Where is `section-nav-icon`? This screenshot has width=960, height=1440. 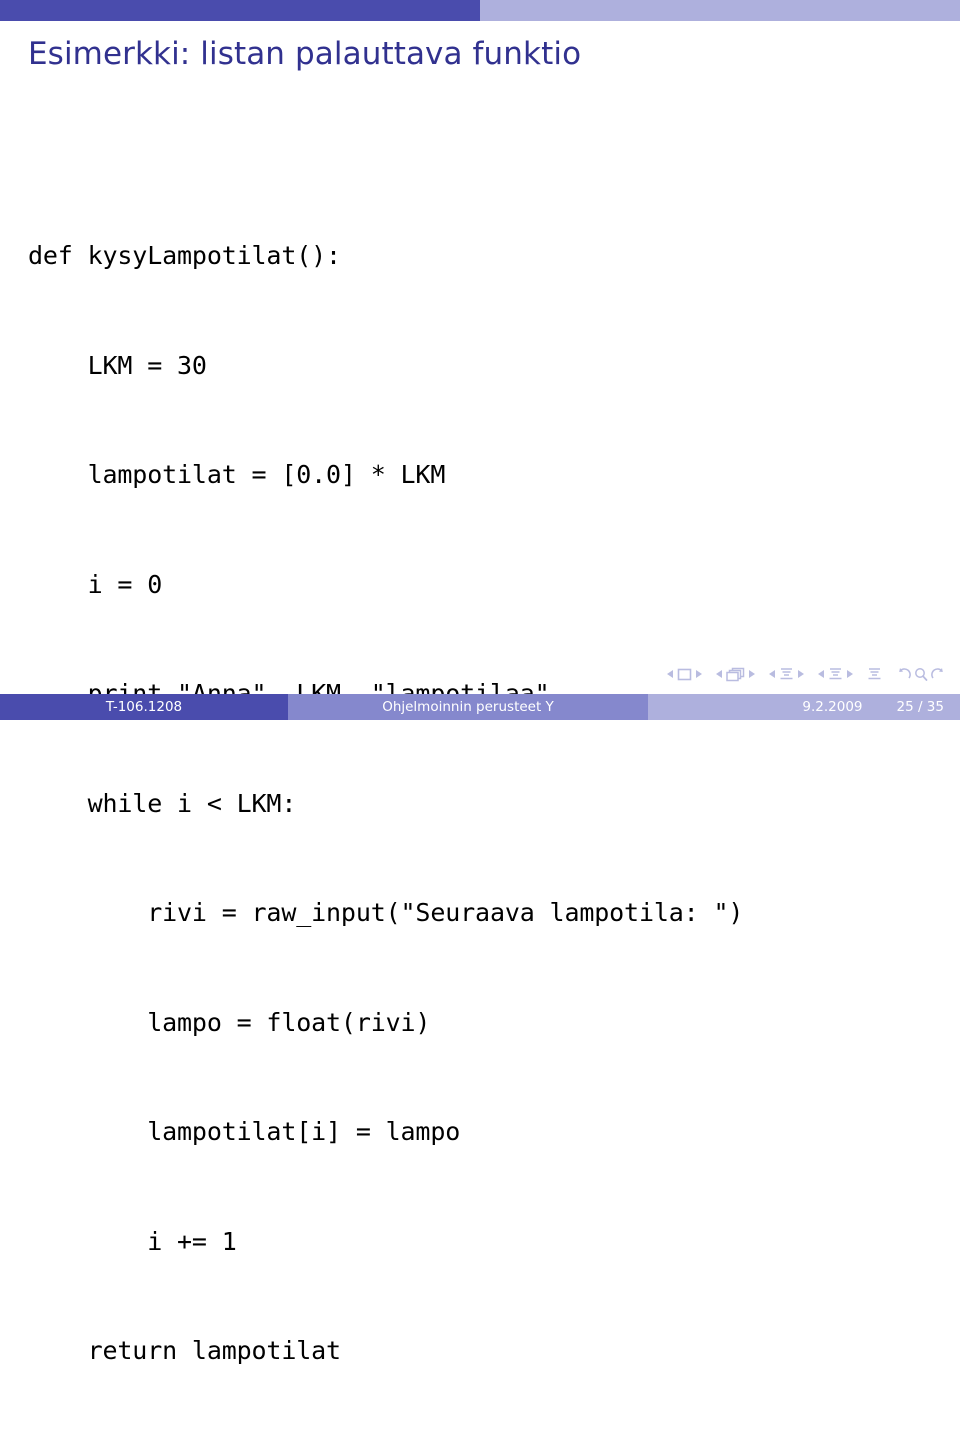
section-nav-icon is located at coordinates (835, 674).